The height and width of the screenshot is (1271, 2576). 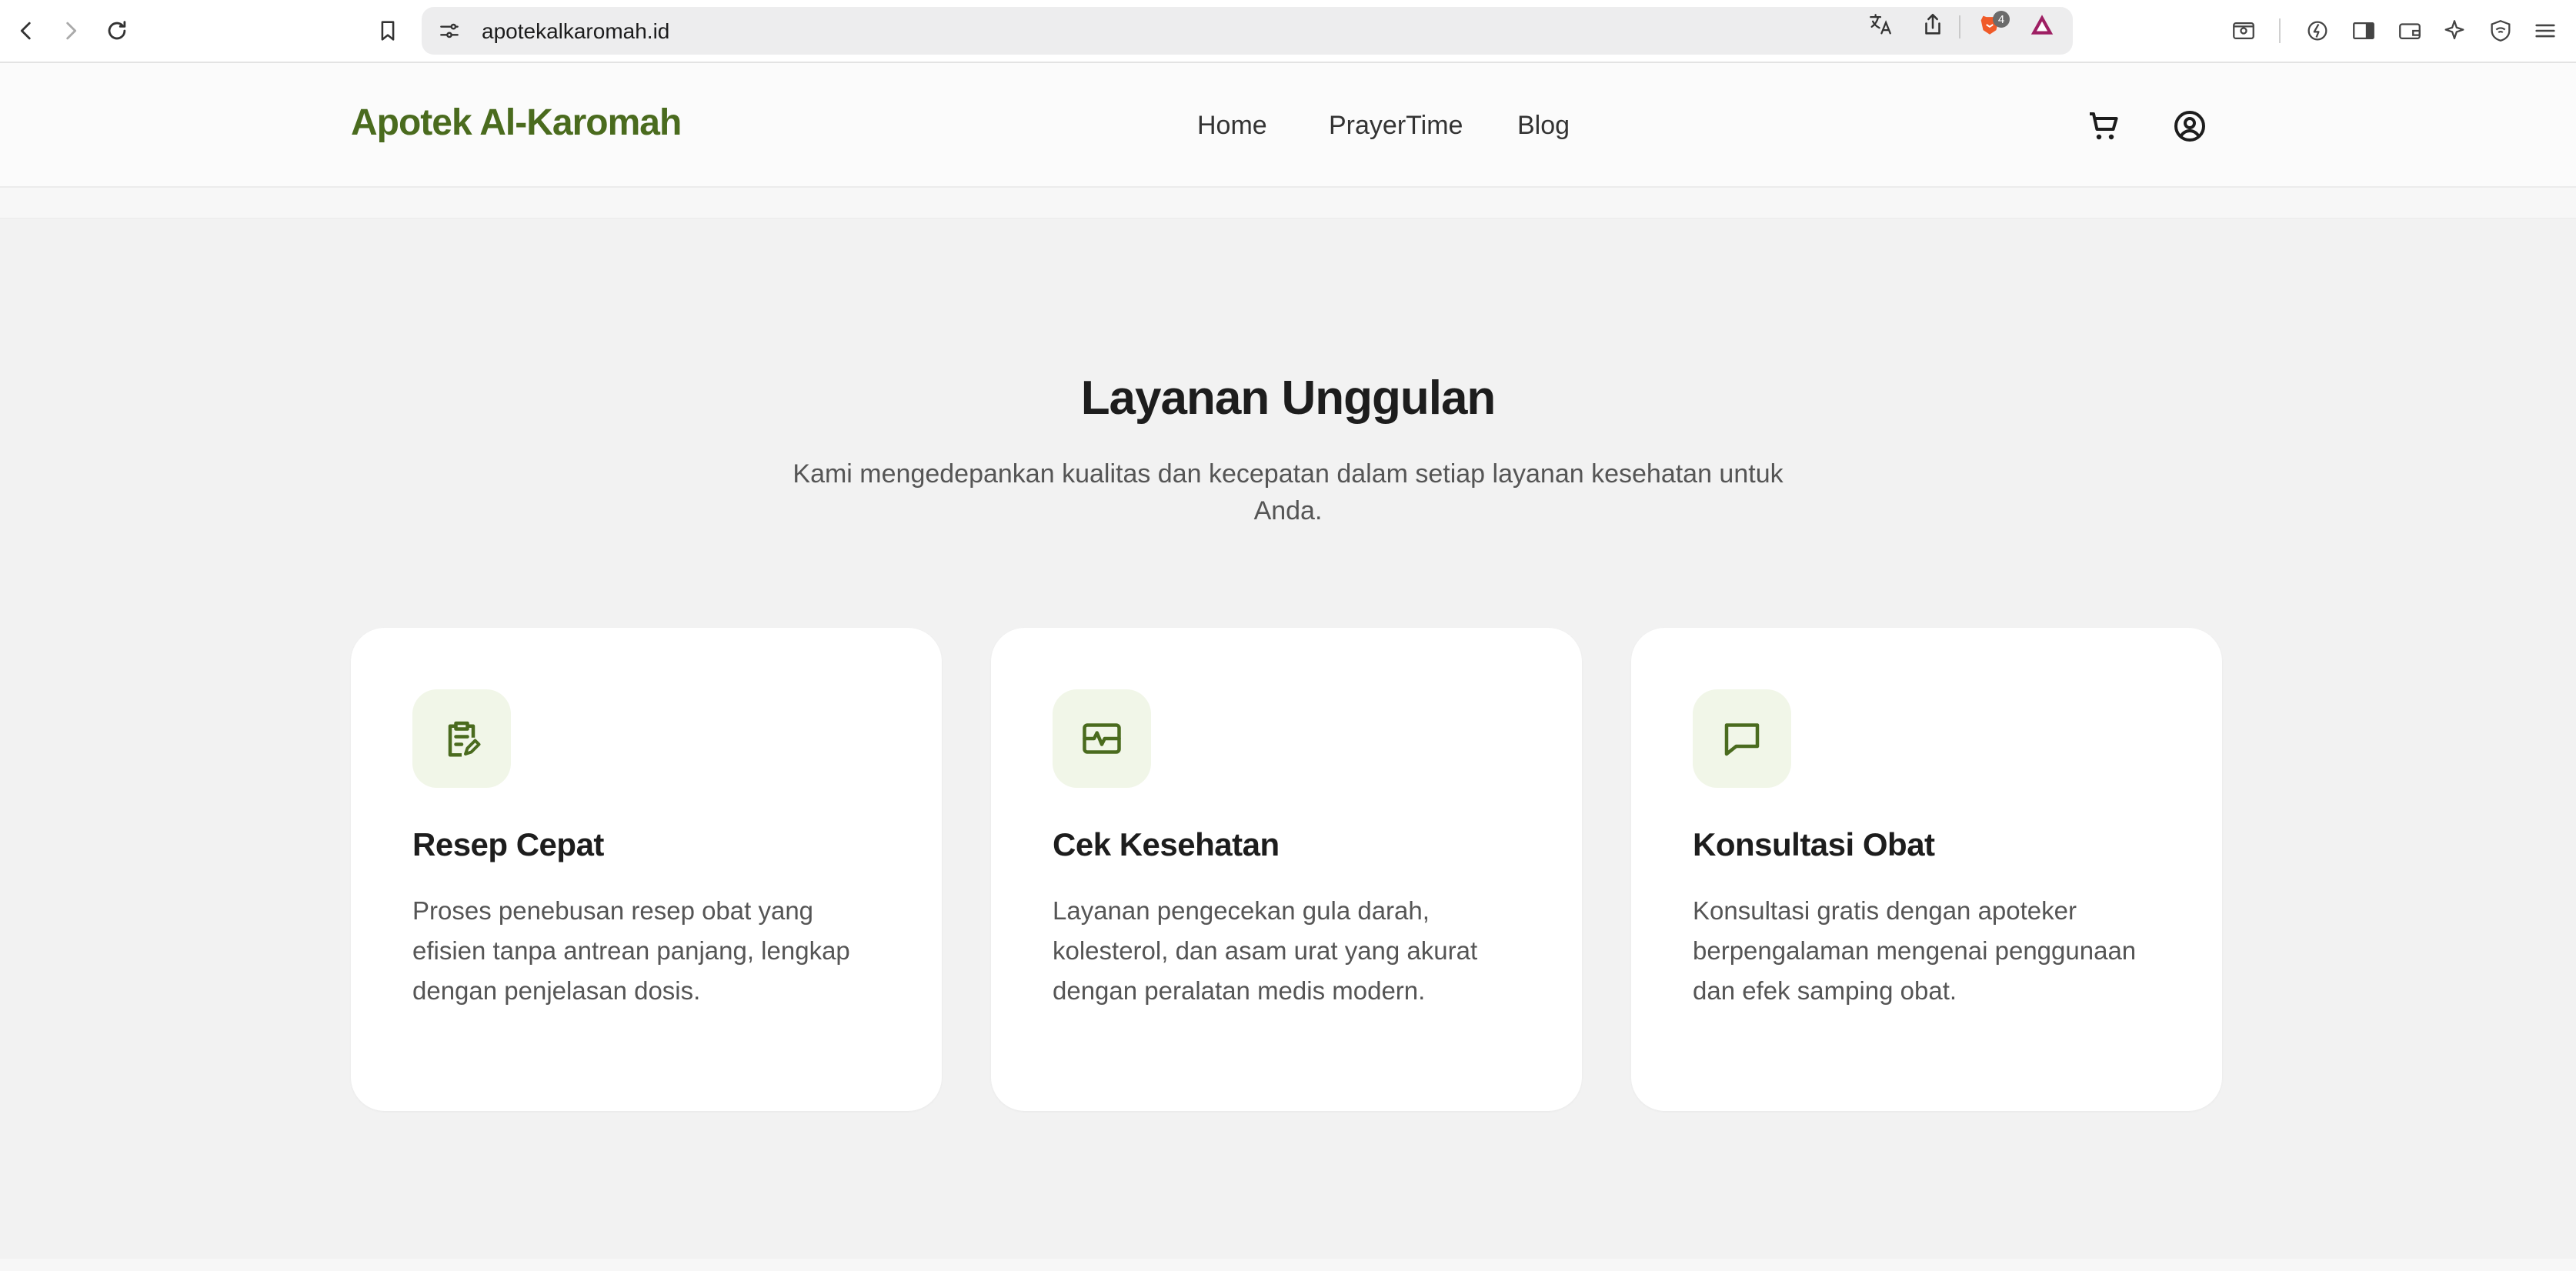 I want to click on toolbar-divider, so click(x=2280, y=30).